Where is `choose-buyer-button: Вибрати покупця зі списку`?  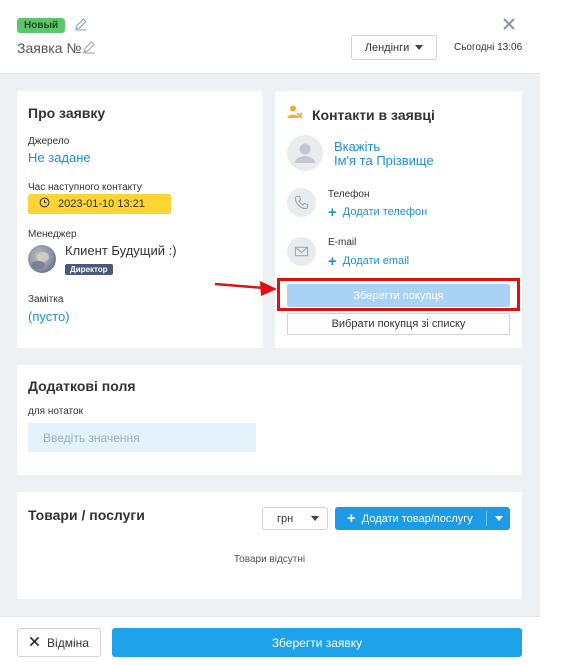
choose-buyer-button: Вибрати покупця зі списку is located at coordinates (398, 324).